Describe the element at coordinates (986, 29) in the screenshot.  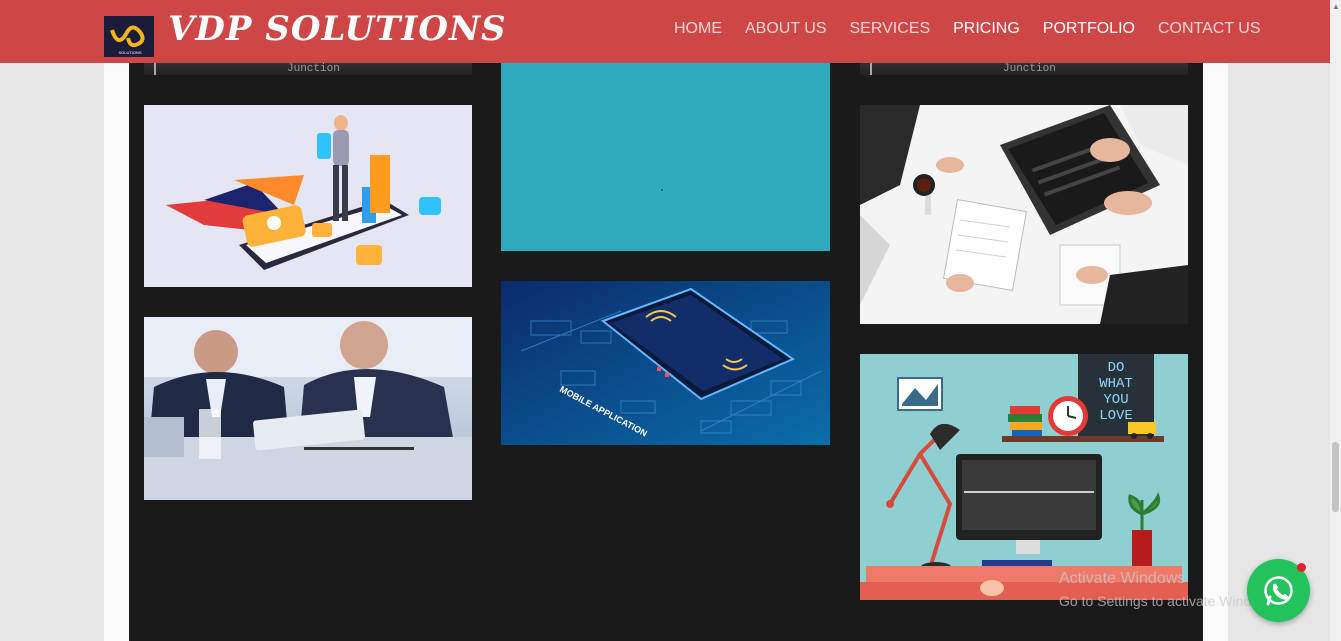
I see `nav-pricing-link: PRICING` at that location.